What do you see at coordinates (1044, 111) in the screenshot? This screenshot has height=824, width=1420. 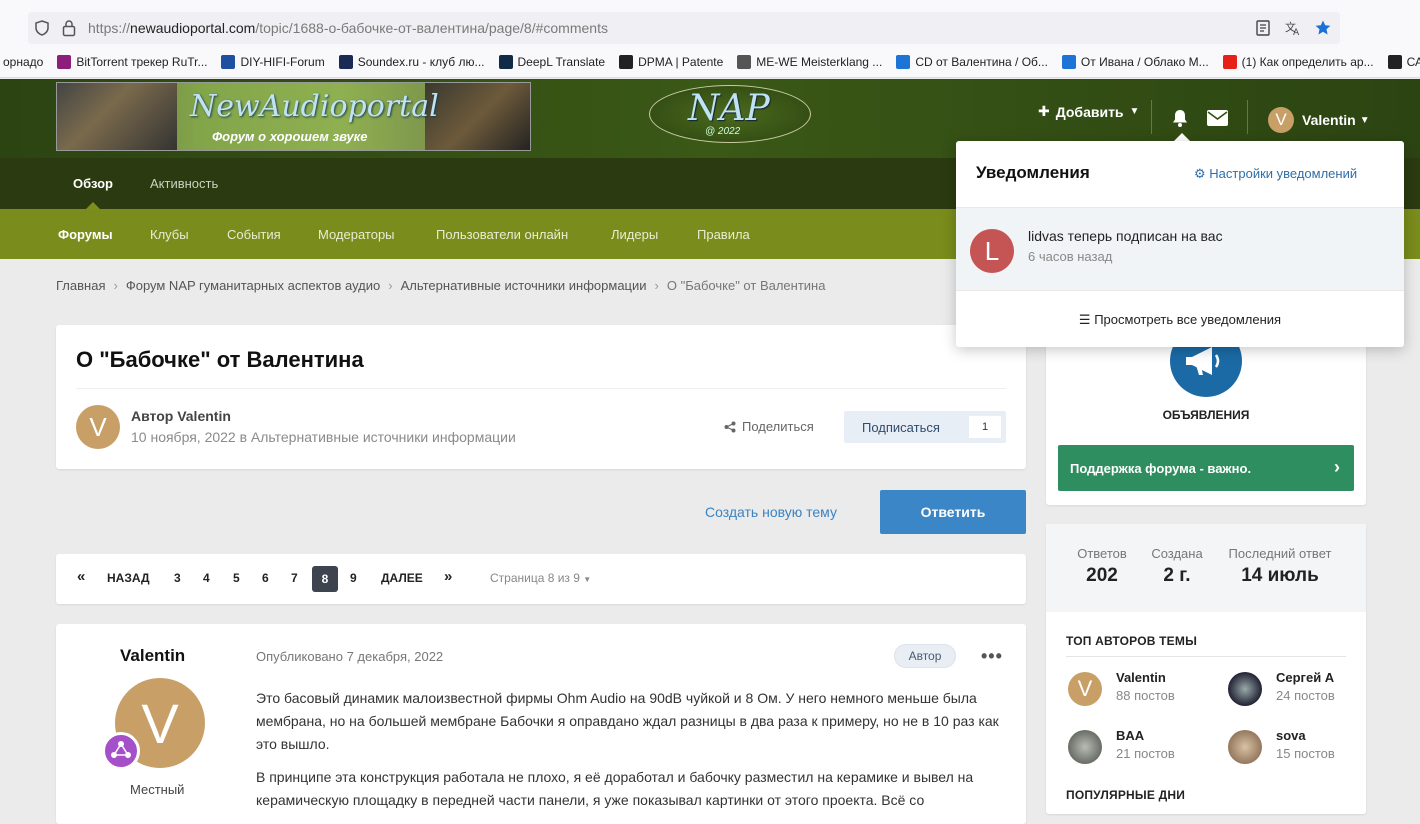 I see `plus-icon: ✚` at bounding box center [1044, 111].